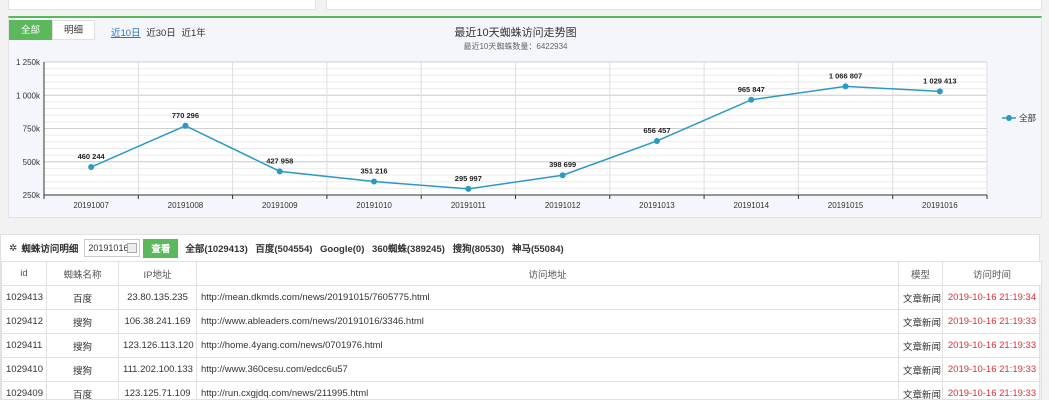  What do you see at coordinates (374, 205) in the screenshot?
I see `x-tick-label: 20191010` at bounding box center [374, 205].